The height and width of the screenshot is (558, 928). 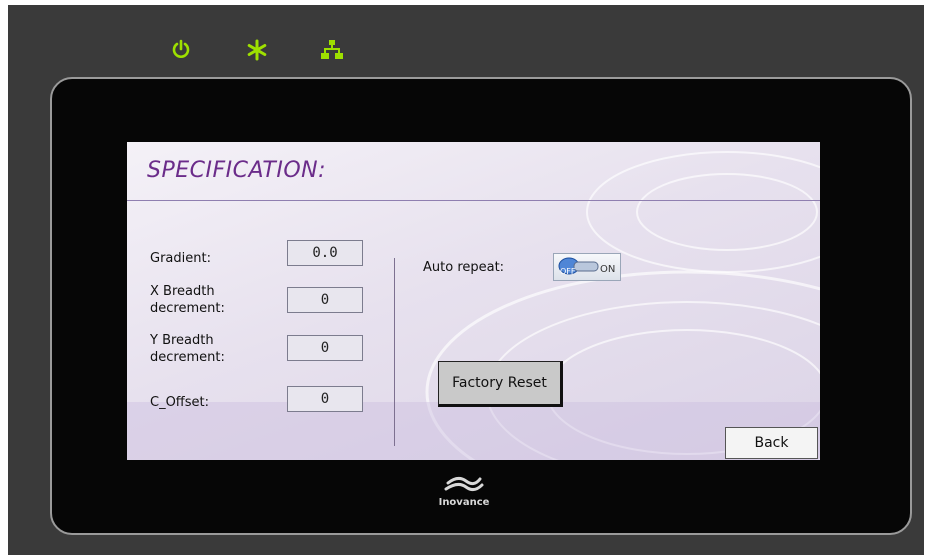 What do you see at coordinates (500, 384) in the screenshot?
I see `factory-reset-button: Factory Reset` at bounding box center [500, 384].